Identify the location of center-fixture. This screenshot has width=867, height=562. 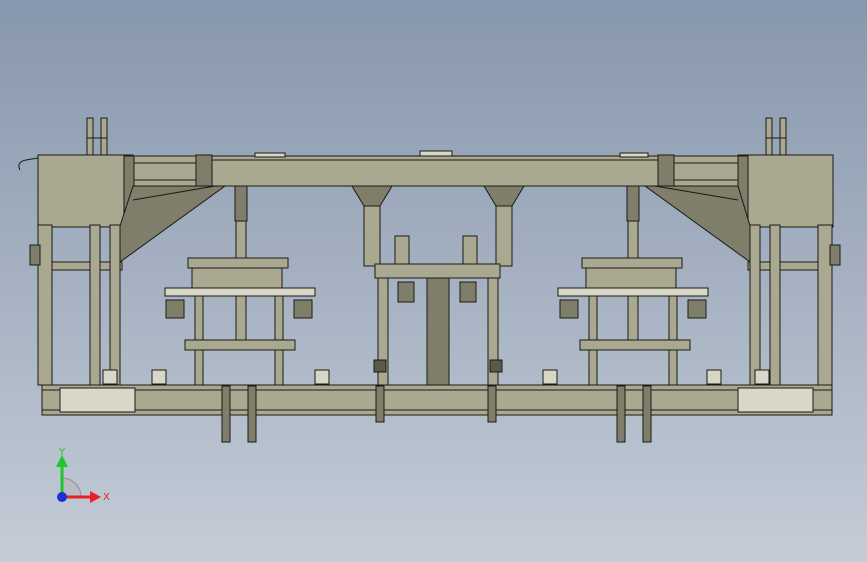
(438, 286).